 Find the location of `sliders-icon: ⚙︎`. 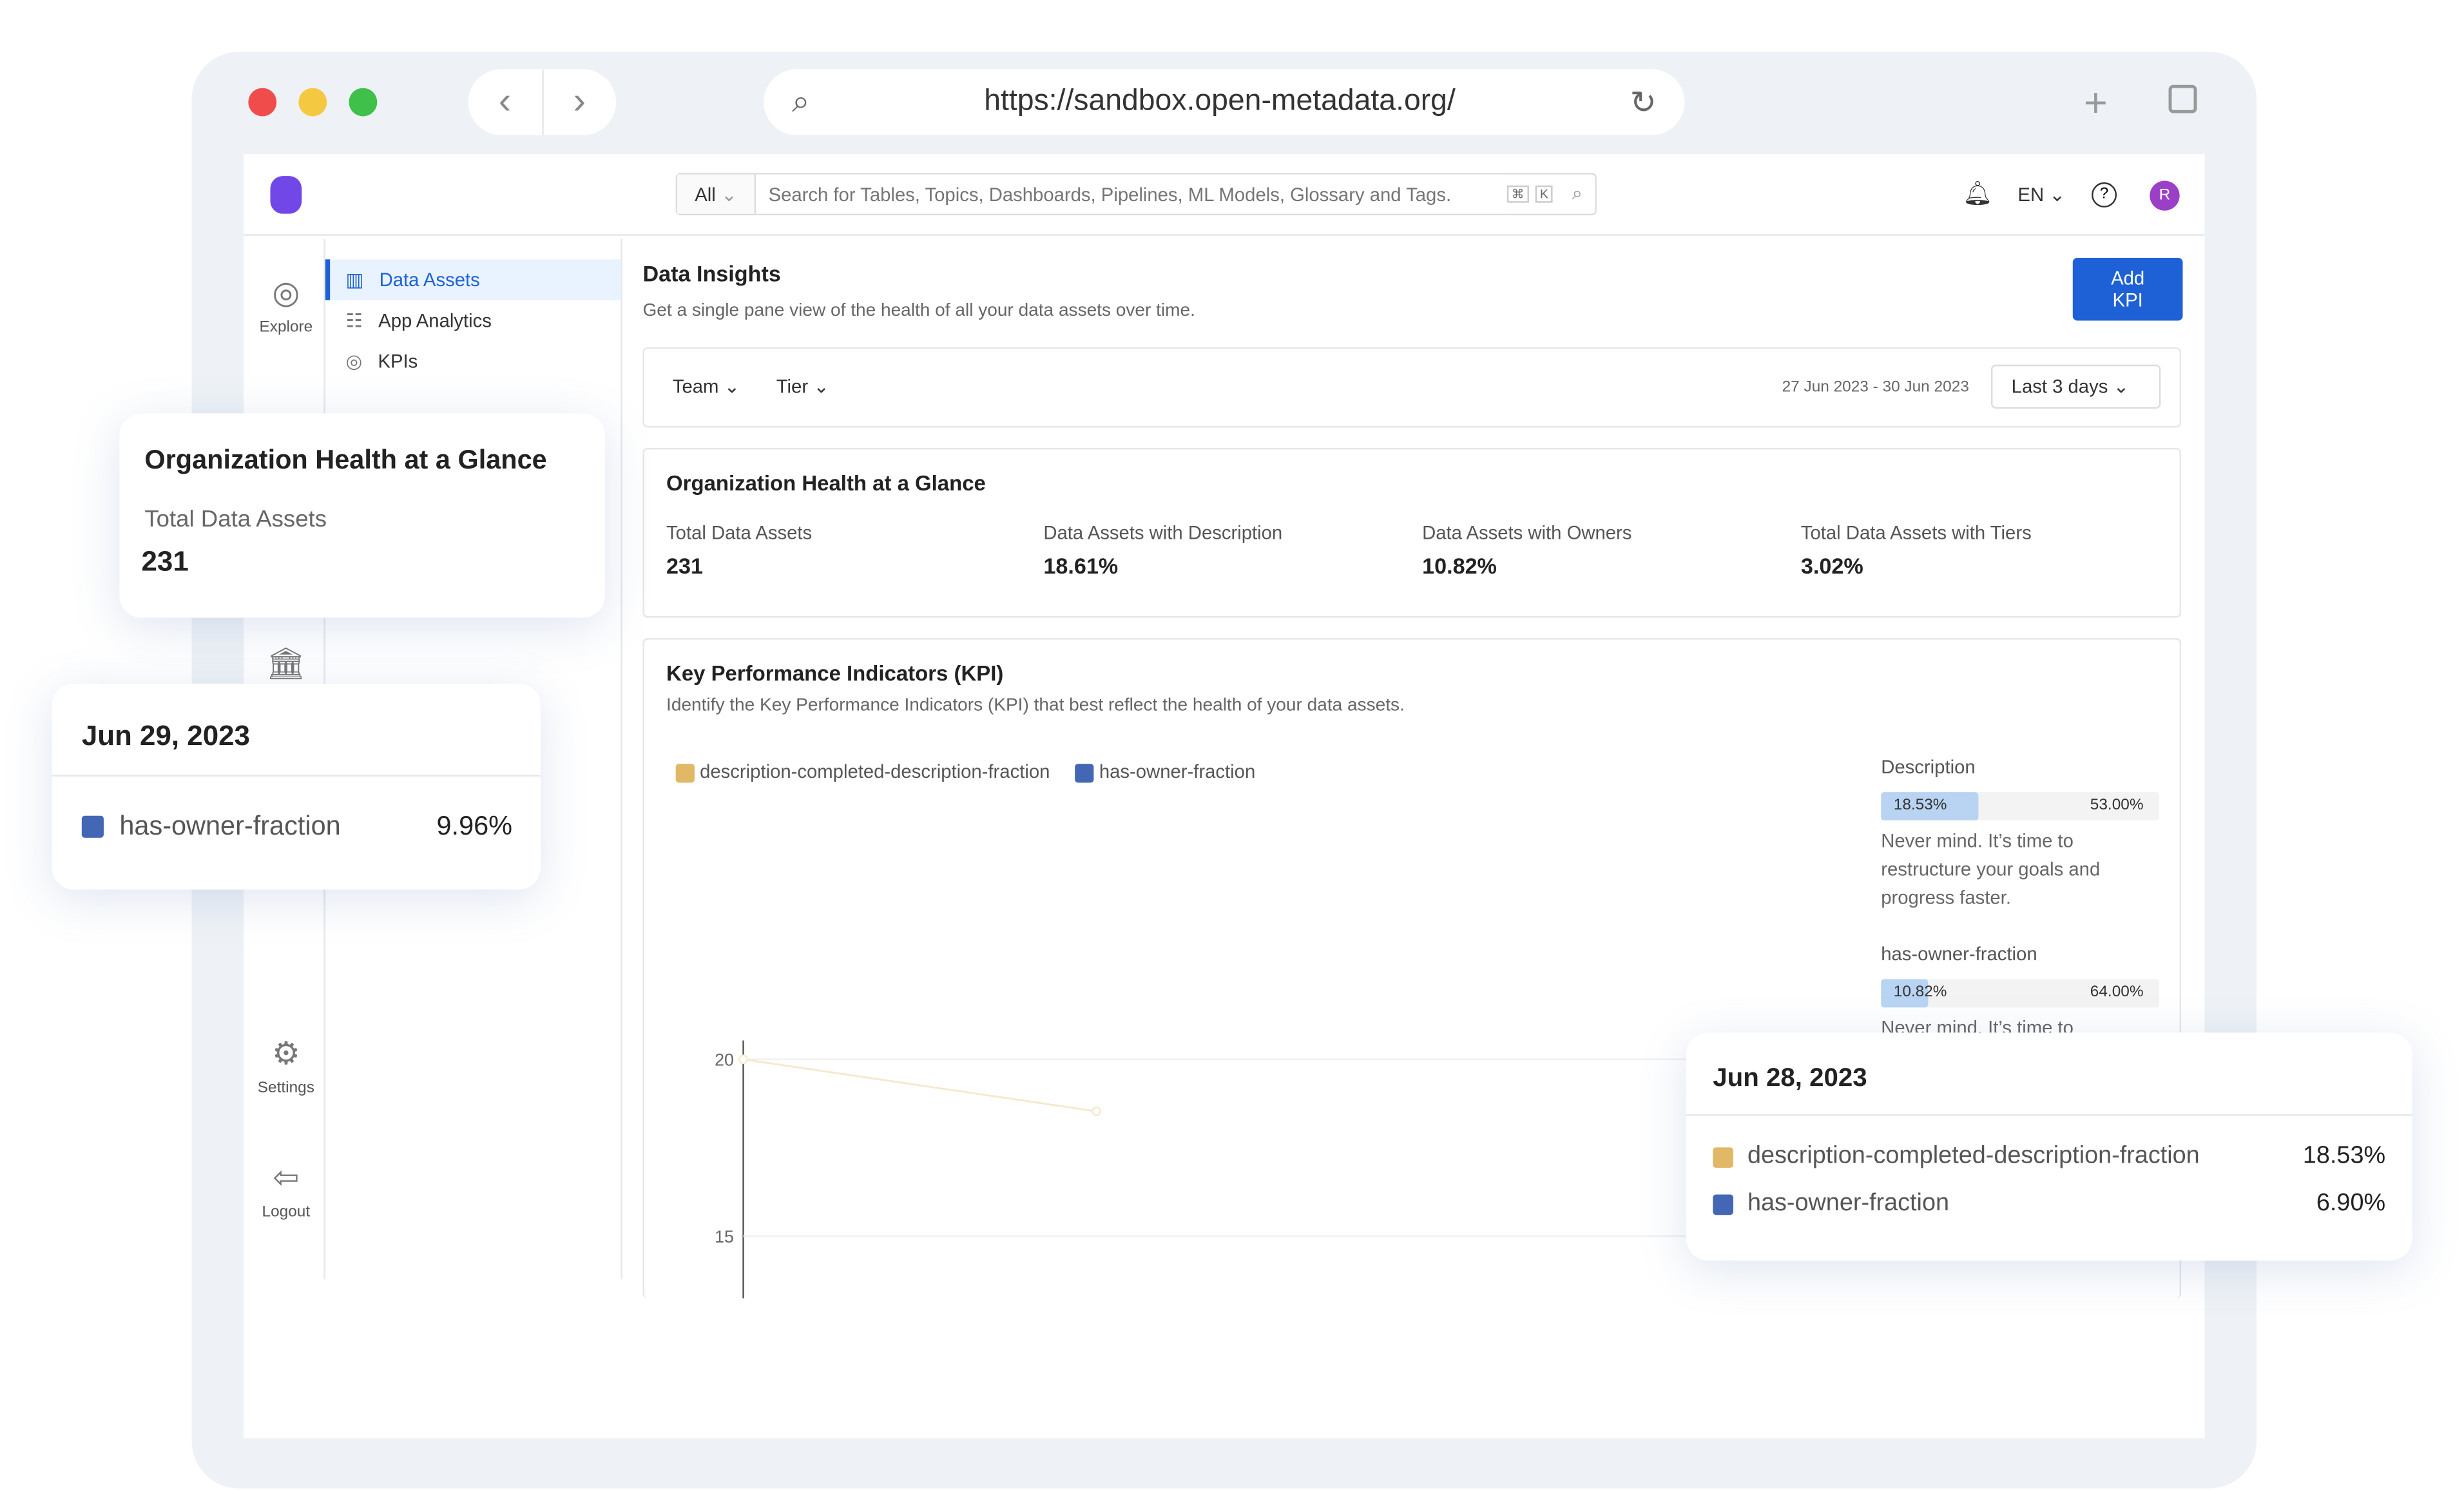

sliders-icon: ⚙︎ is located at coordinates (285, 1055).